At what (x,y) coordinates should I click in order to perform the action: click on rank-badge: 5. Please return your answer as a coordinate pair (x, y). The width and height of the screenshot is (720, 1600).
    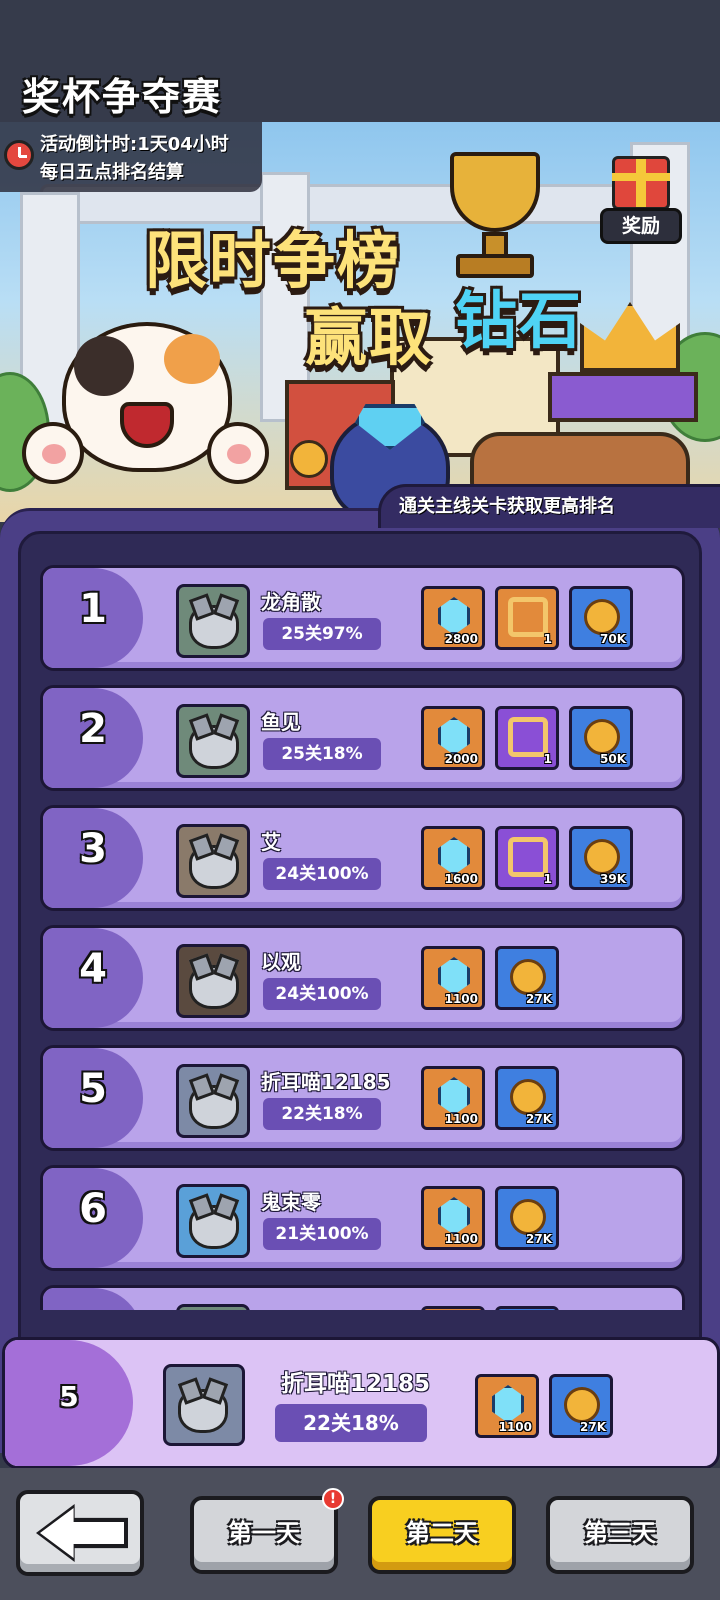
    Looking at the image, I should click on (93, 1098).